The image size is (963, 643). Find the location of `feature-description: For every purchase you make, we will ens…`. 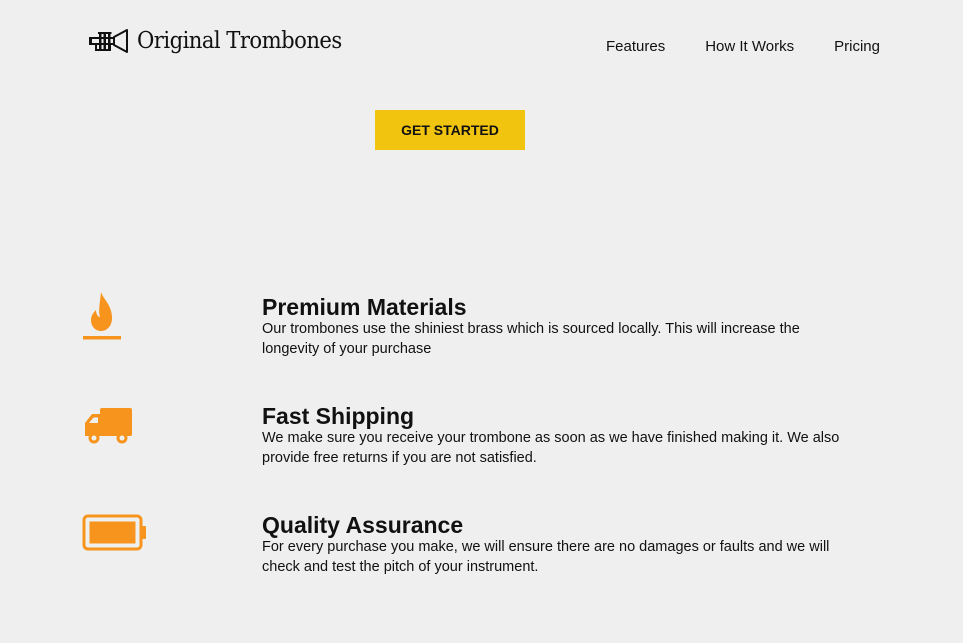

feature-description: For every purchase you make, we will ens… is located at coordinates (546, 557).